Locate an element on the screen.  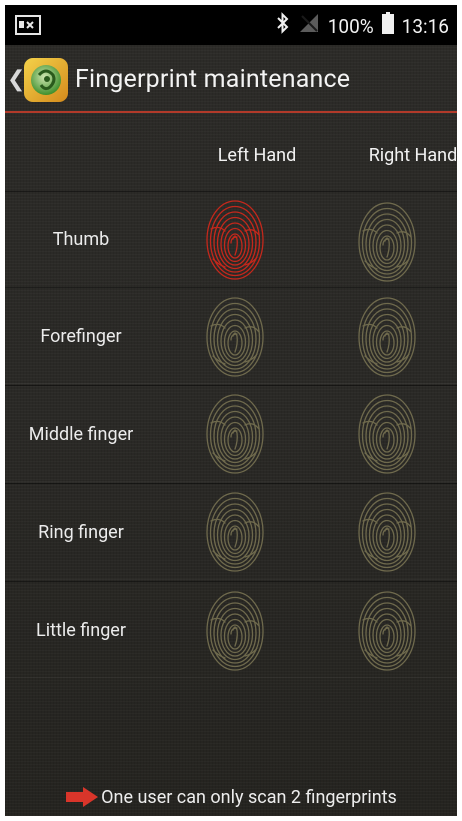
right-little-fingerprint-icon is located at coordinates (387, 631).